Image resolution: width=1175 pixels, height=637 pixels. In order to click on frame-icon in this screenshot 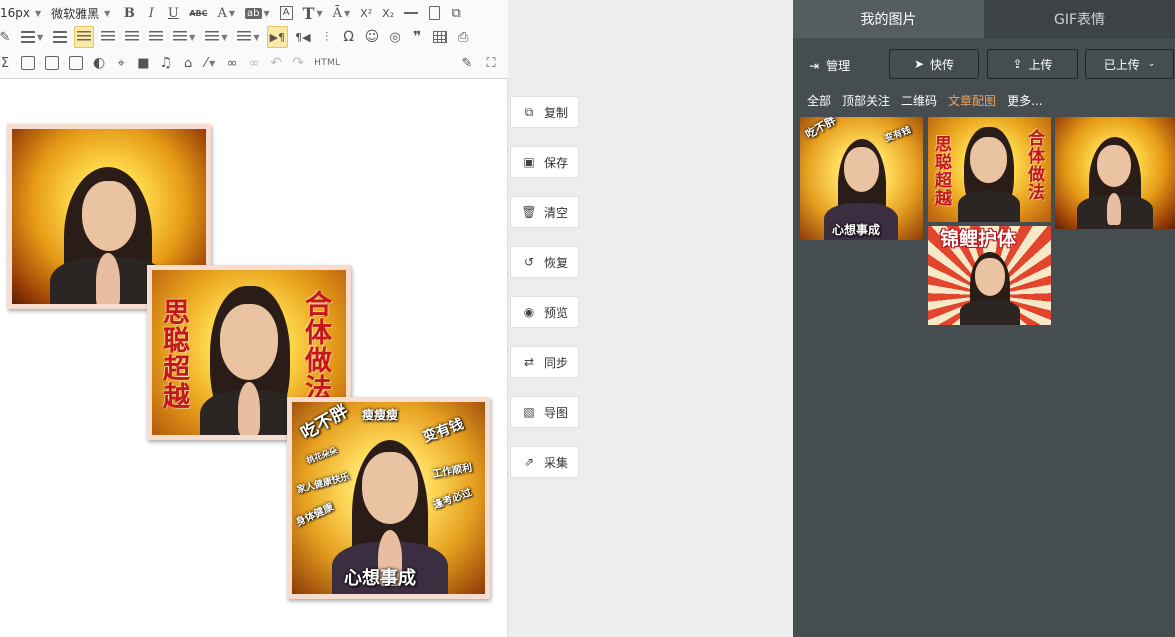, I will do `click(76, 63)`.